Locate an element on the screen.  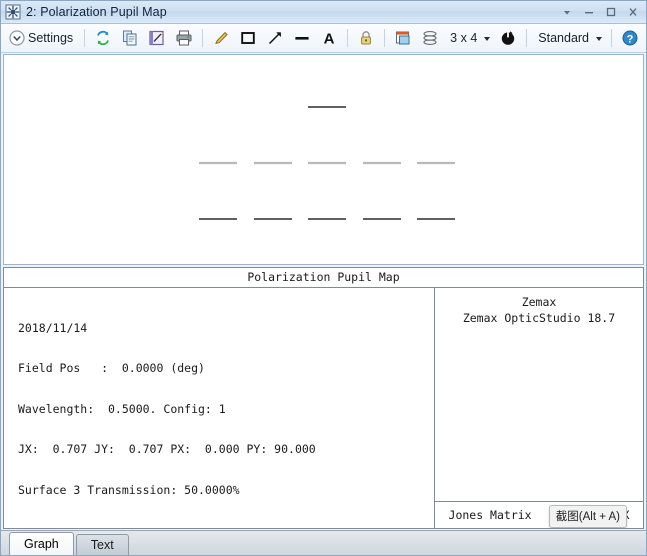
info-panel-title: Polarization Pupil Map is located at coordinates (323, 278).